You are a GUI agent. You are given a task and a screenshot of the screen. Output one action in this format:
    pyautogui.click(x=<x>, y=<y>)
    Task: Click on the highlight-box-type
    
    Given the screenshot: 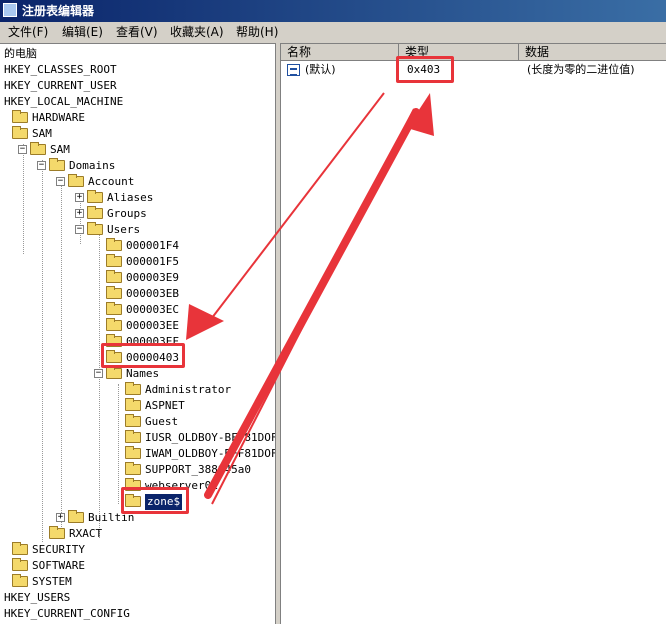 What is the action you would take?
    pyautogui.click(x=425, y=69)
    